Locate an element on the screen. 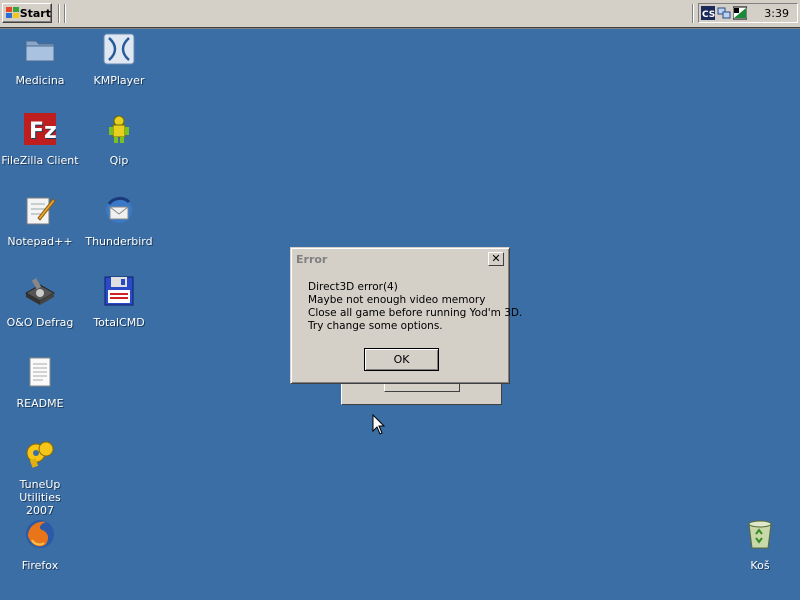 The height and width of the screenshot is (600, 800). mouse-pointer-icon is located at coordinates (379, 424).